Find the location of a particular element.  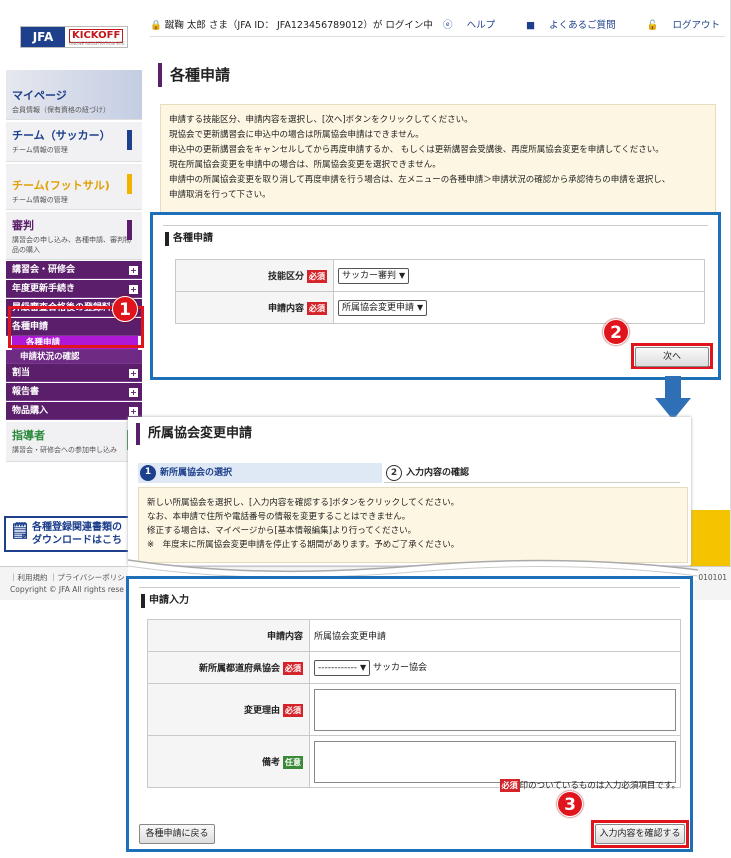

soccer-sub: チーム情報の管理 is located at coordinates (40, 150).